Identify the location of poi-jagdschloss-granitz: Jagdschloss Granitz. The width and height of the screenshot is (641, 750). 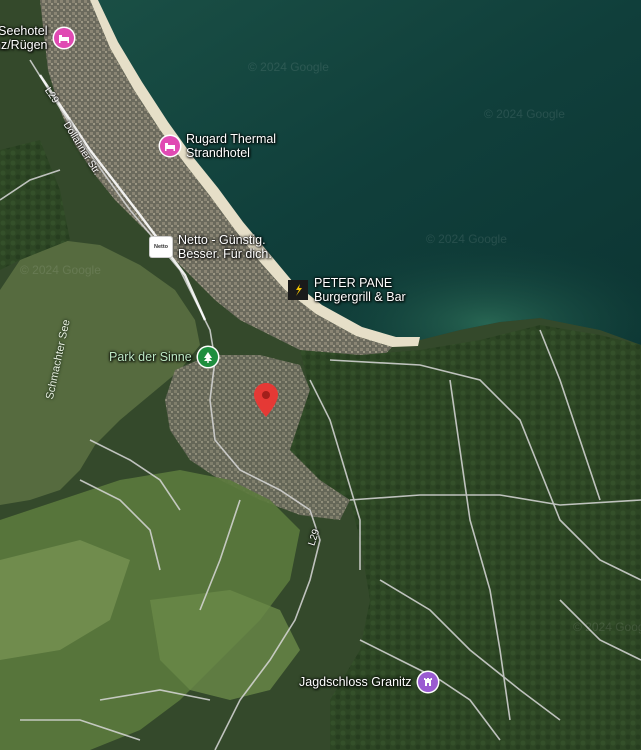
(368, 682).